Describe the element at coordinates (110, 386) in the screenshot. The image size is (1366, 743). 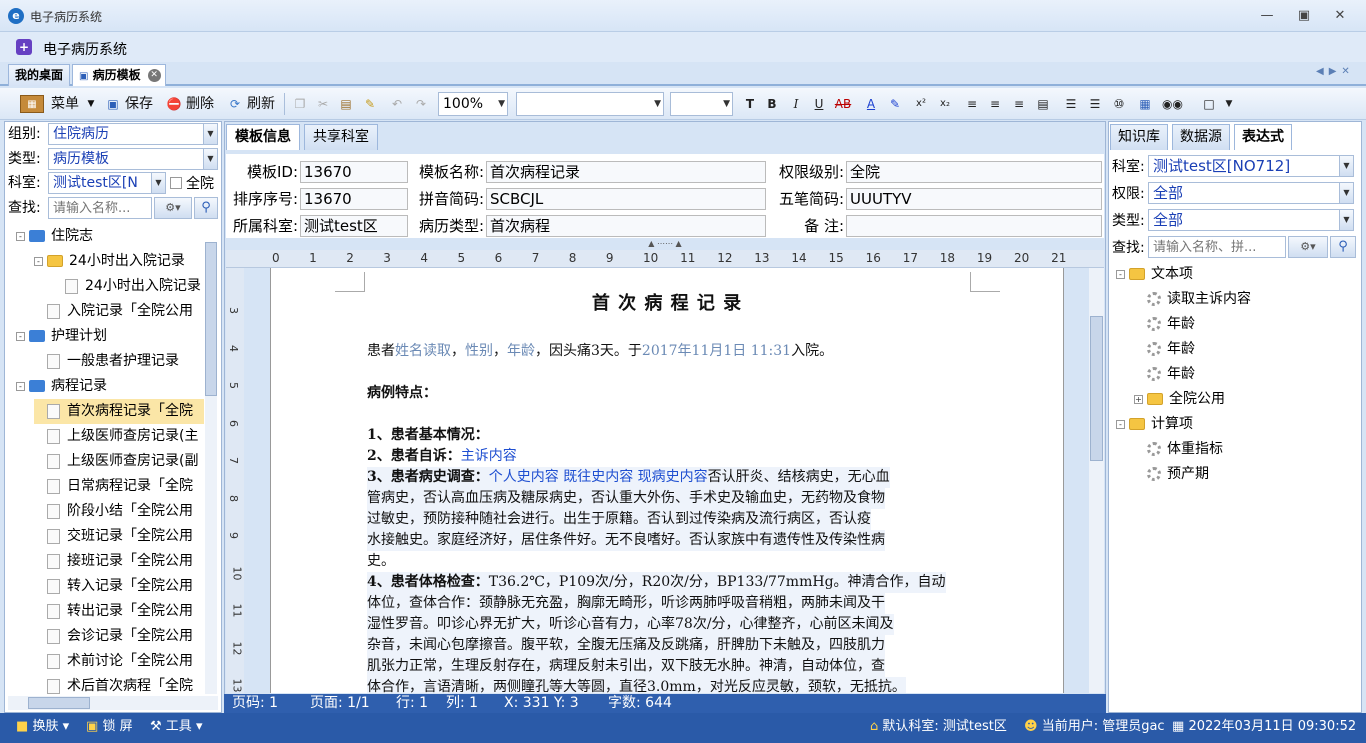
I see `tree-item: - 病程记录` at that location.